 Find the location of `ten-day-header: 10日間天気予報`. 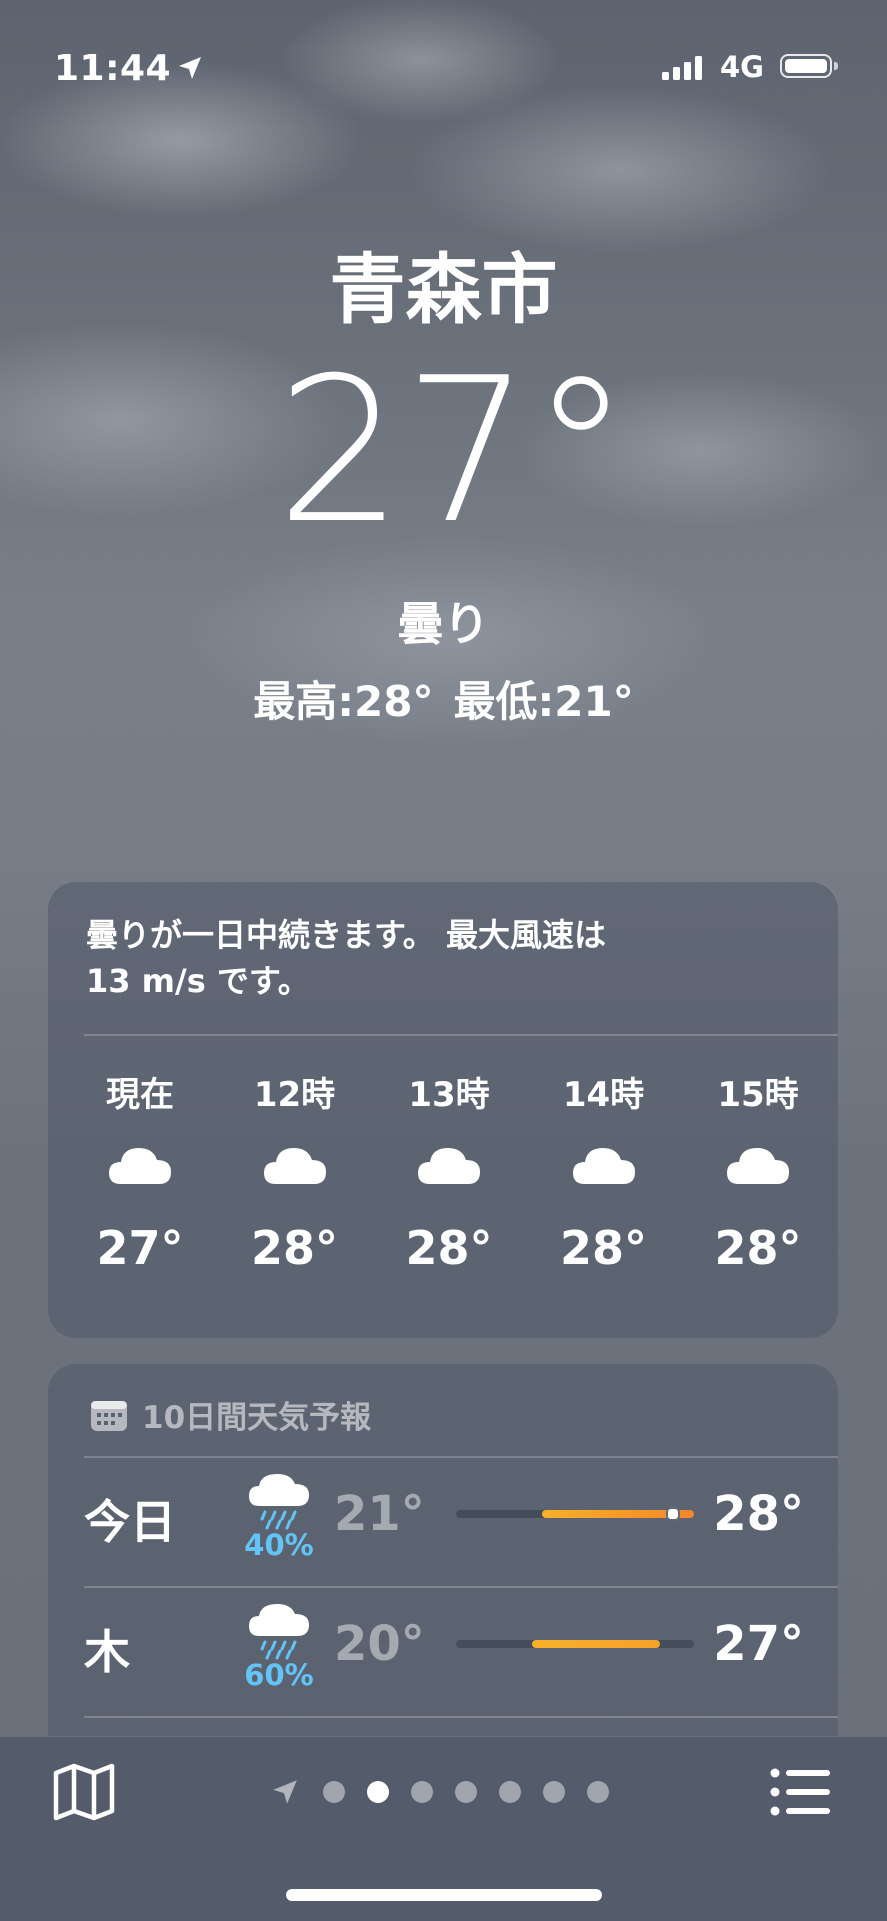

ten-day-header: 10日間天気予報 is located at coordinates (230, 1414).